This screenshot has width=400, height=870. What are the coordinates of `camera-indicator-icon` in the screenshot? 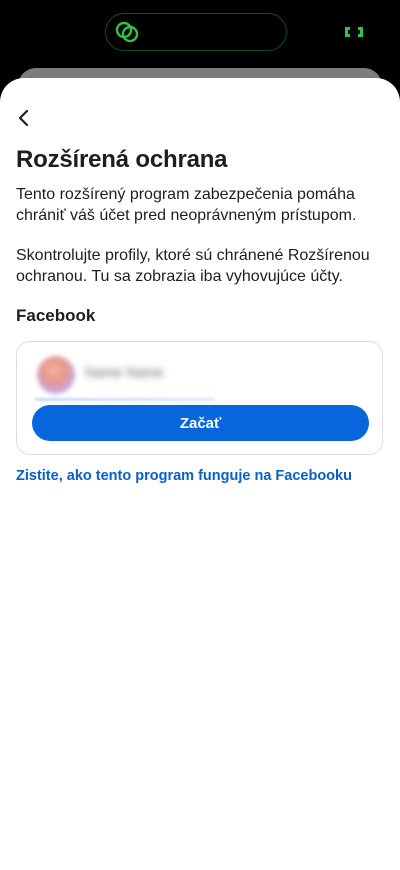 It's located at (354, 32).